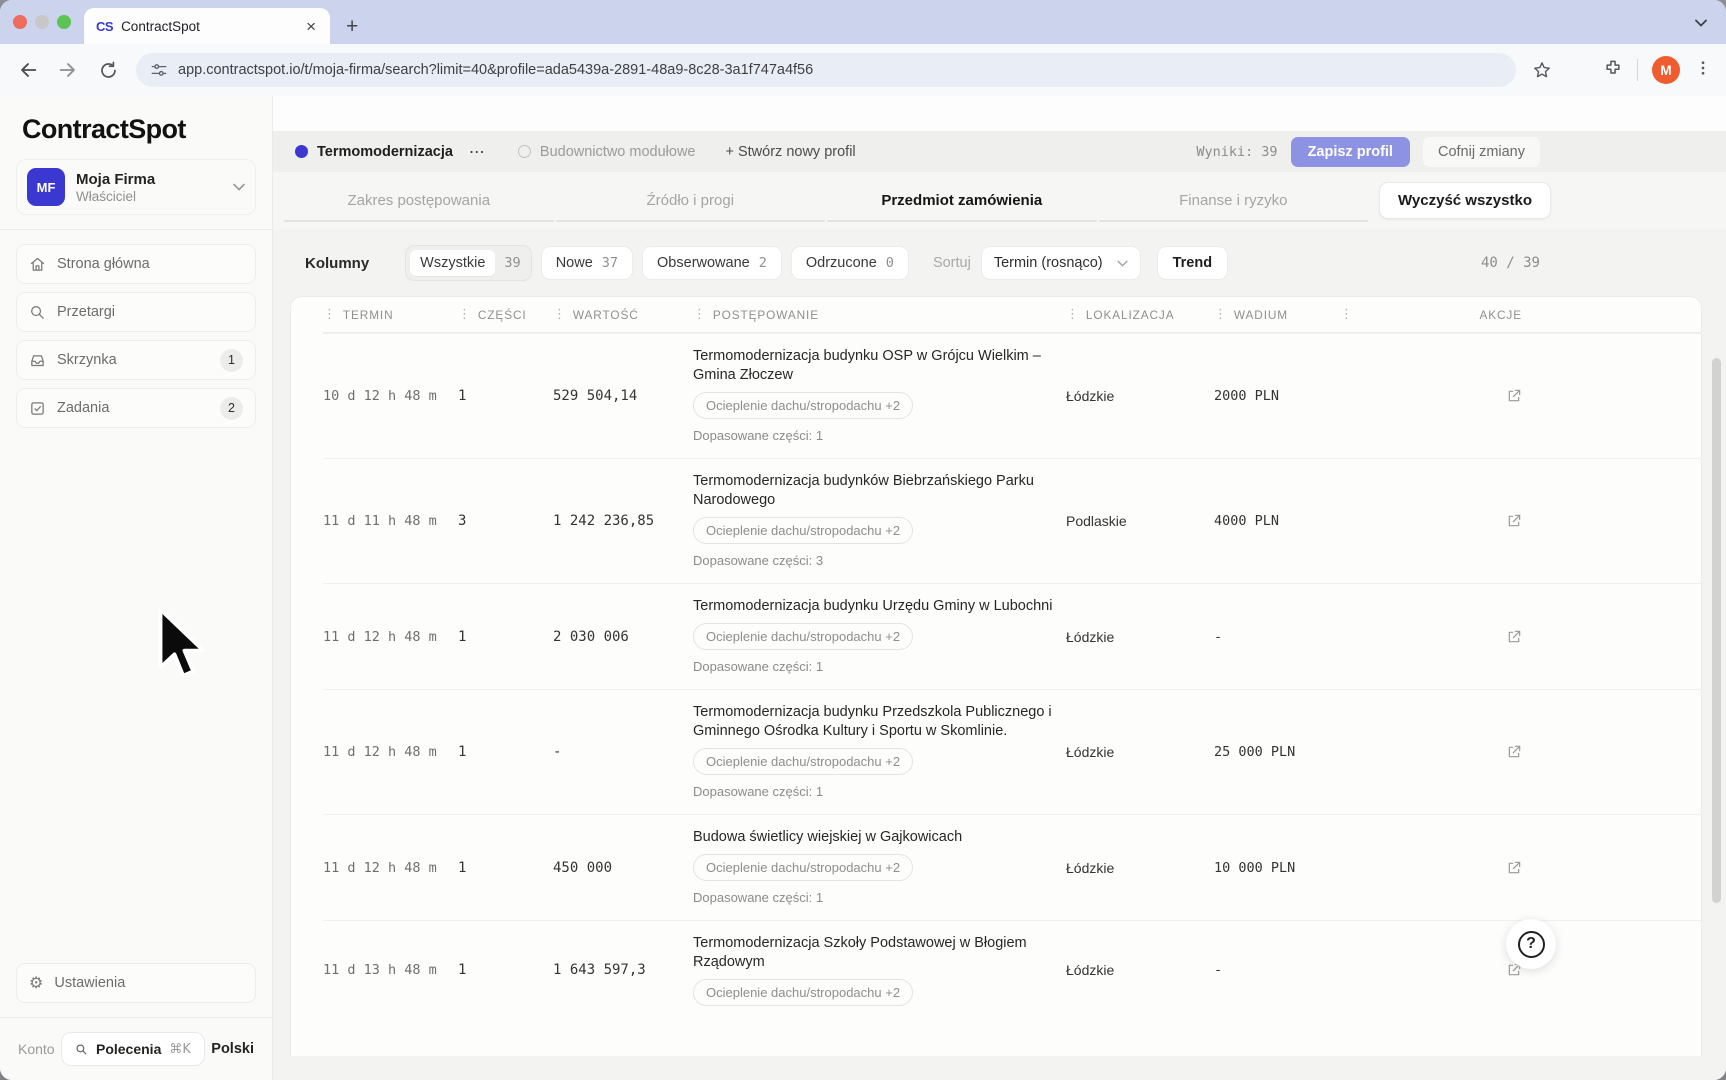  What do you see at coordinates (1233, 200) in the screenshot?
I see `tab-finanse-i-ryzyko: Finanse i ryzyko` at bounding box center [1233, 200].